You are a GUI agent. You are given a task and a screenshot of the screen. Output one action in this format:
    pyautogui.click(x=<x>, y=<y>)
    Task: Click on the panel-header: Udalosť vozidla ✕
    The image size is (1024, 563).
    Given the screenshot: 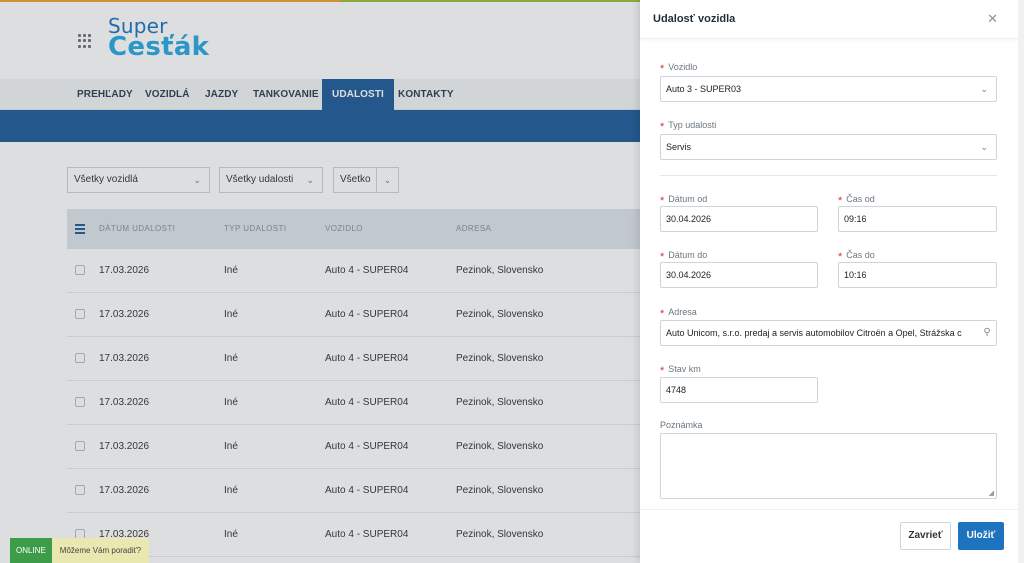 What is the action you would take?
    pyautogui.click(x=829, y=19)
    